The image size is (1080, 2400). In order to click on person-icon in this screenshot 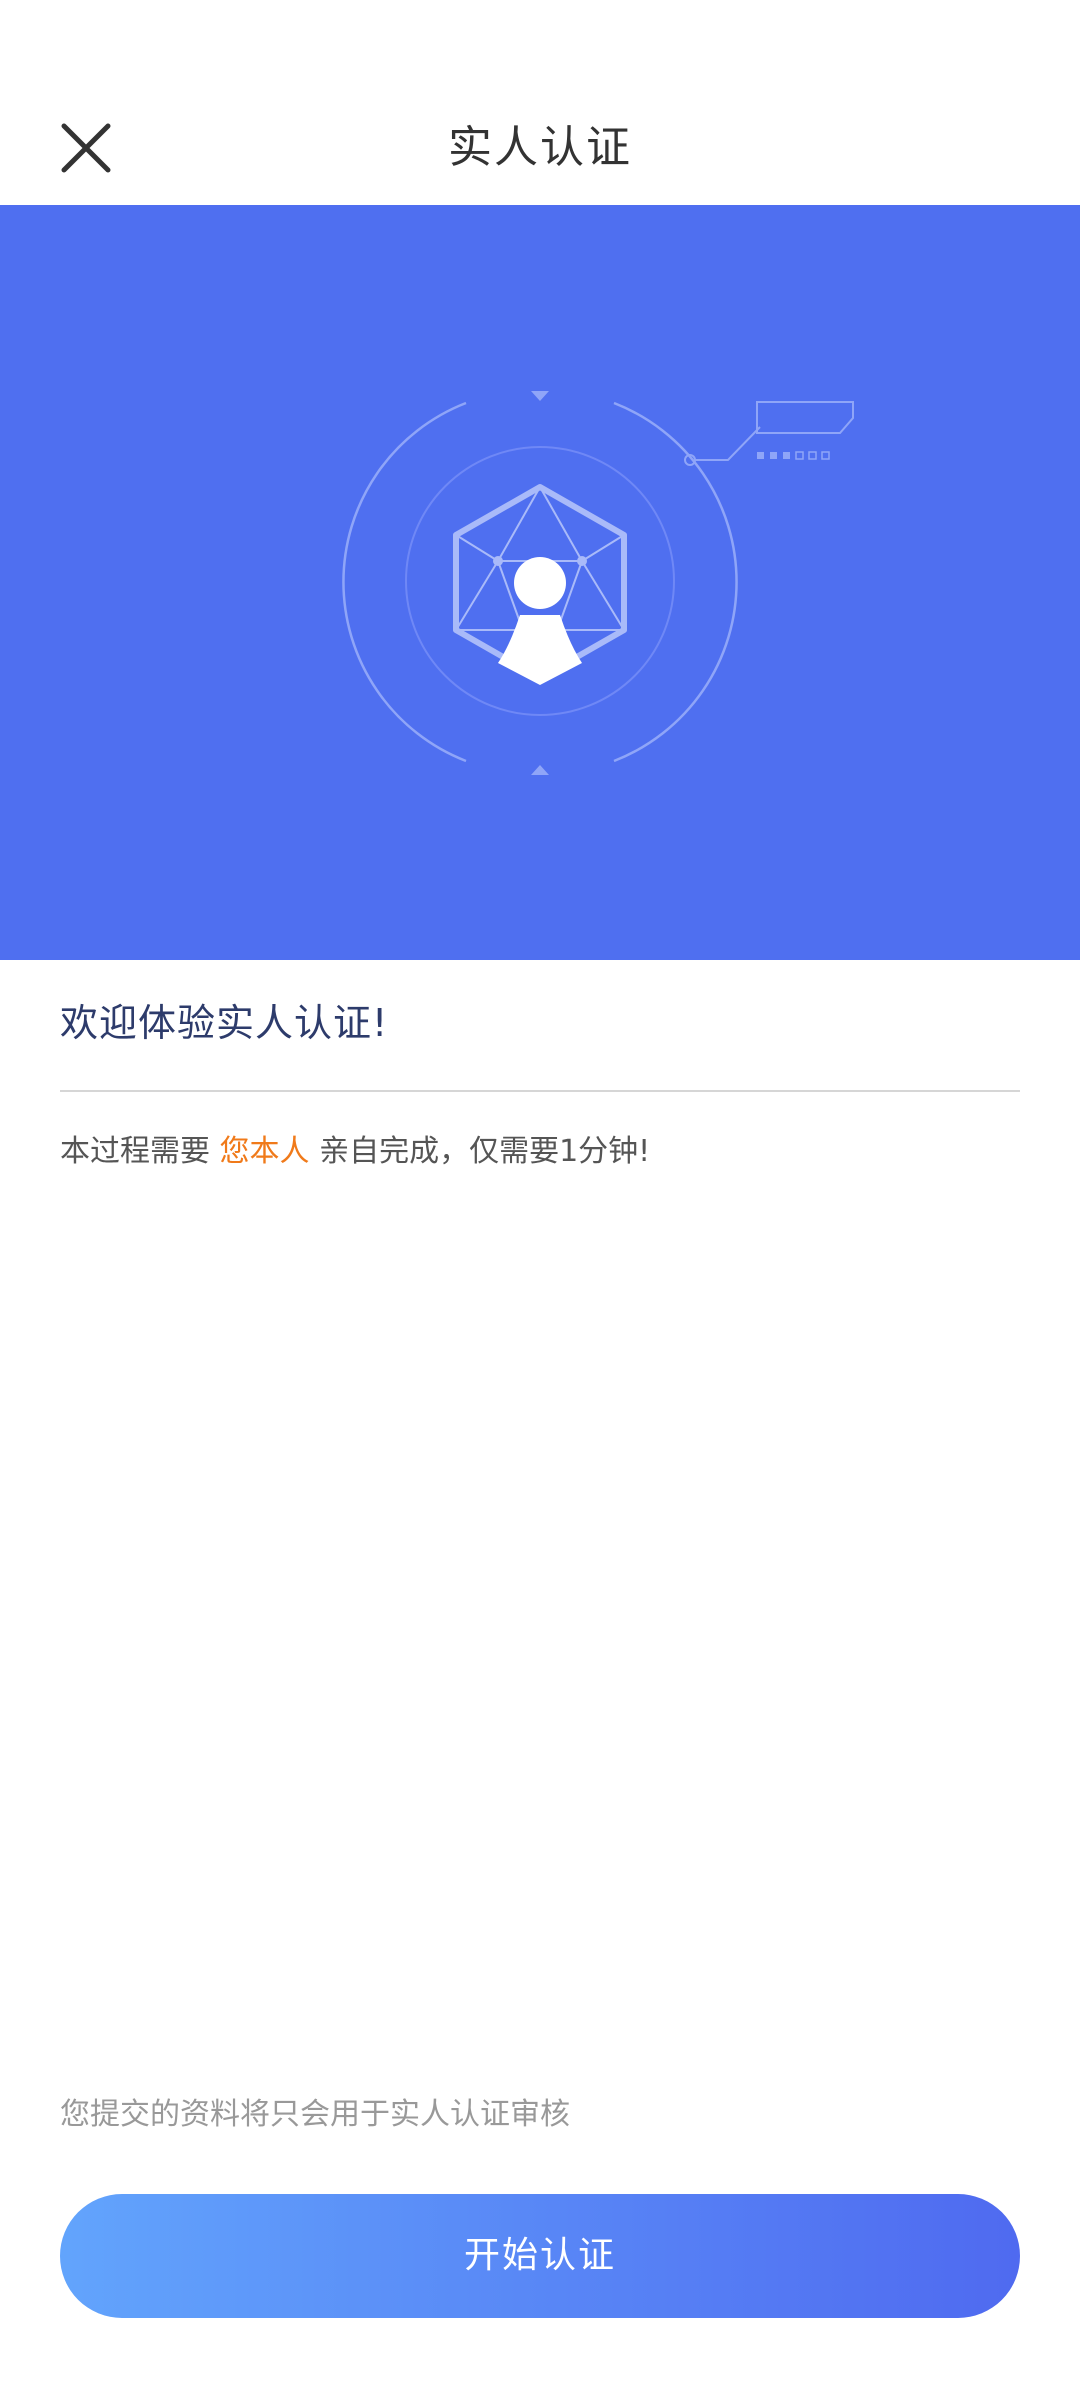, I will do `click(540, 621)`.